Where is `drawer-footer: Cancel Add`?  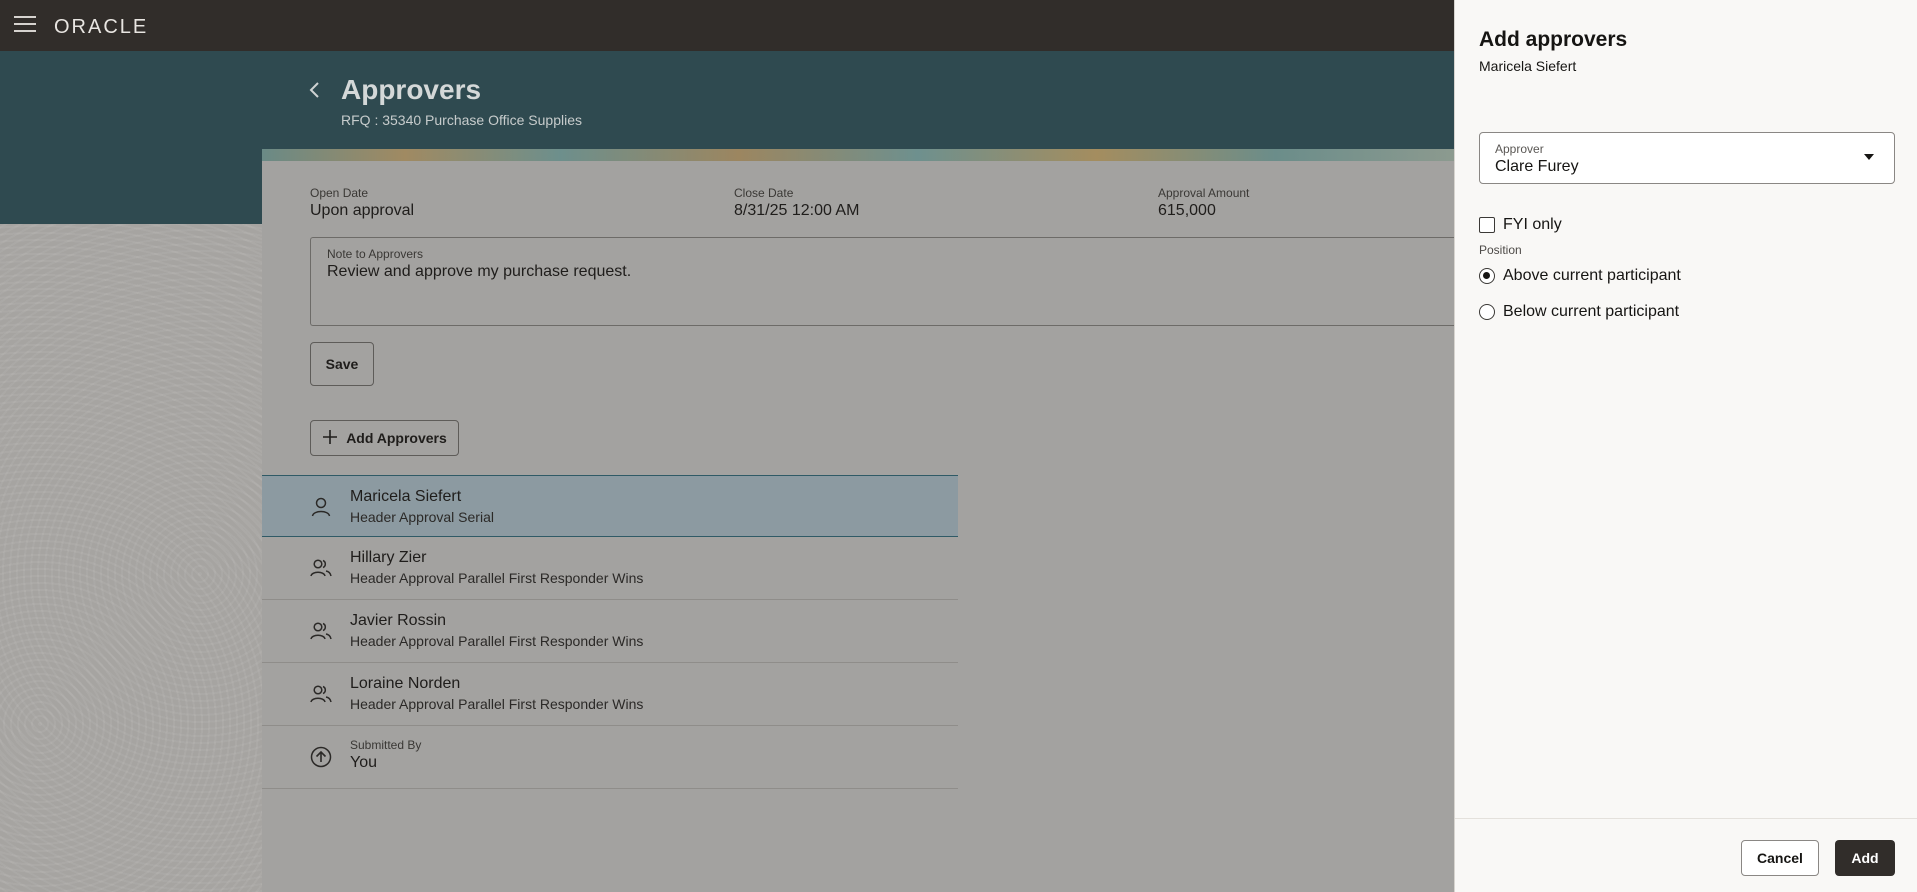 drawer-footer: Cancel Add is located at coordinates (1686, 855).